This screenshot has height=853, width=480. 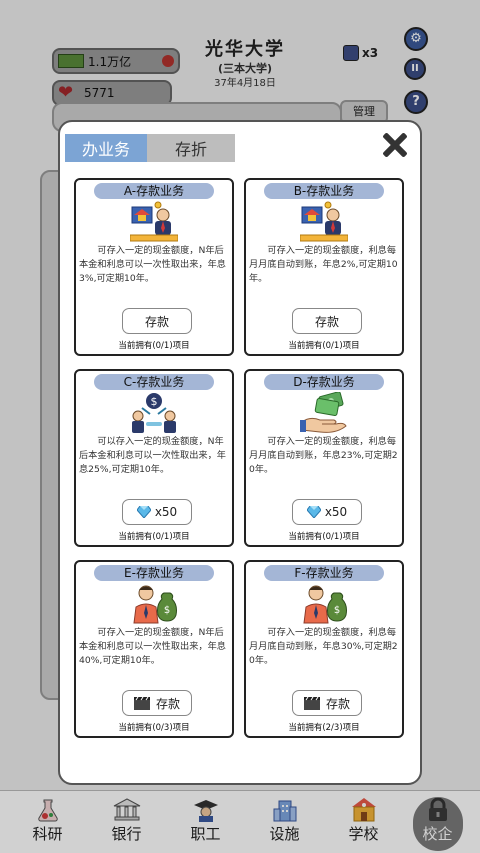 What do you see at coordinates (323, 264) in the screenshot?
I see `card-description: 可存入一定的现金额度，利息每月月底自动到账，年息2%,可定期10年。` at bounding box center [323, 264].